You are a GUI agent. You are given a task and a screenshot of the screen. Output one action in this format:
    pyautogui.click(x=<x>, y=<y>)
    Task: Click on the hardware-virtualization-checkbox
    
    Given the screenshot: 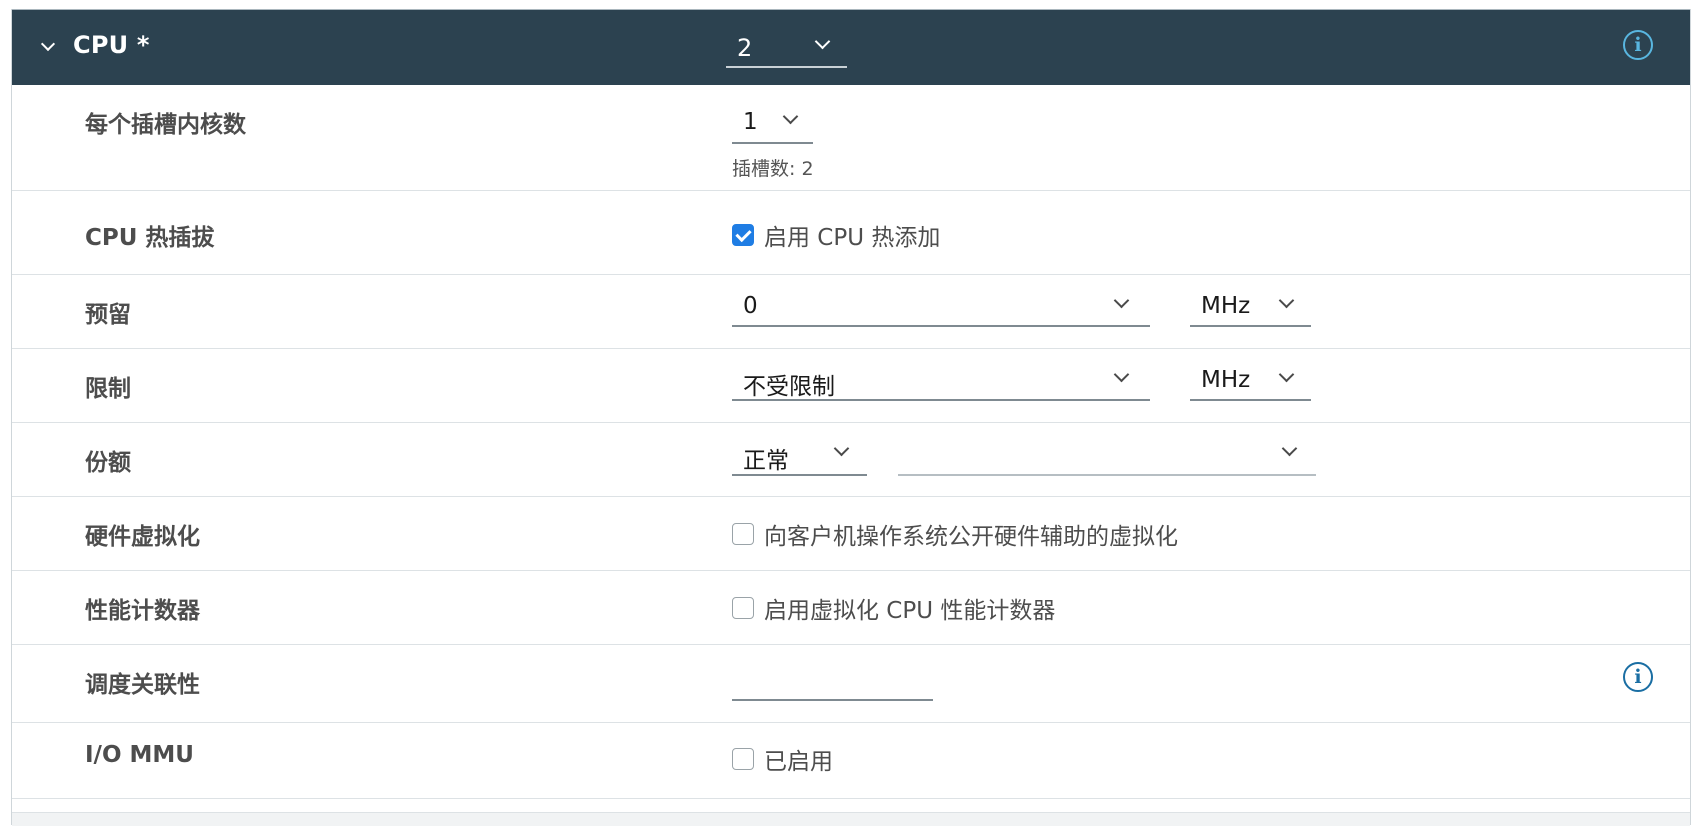 What is the action you would take?
    pyautogui.click(x=743, y=534)
    